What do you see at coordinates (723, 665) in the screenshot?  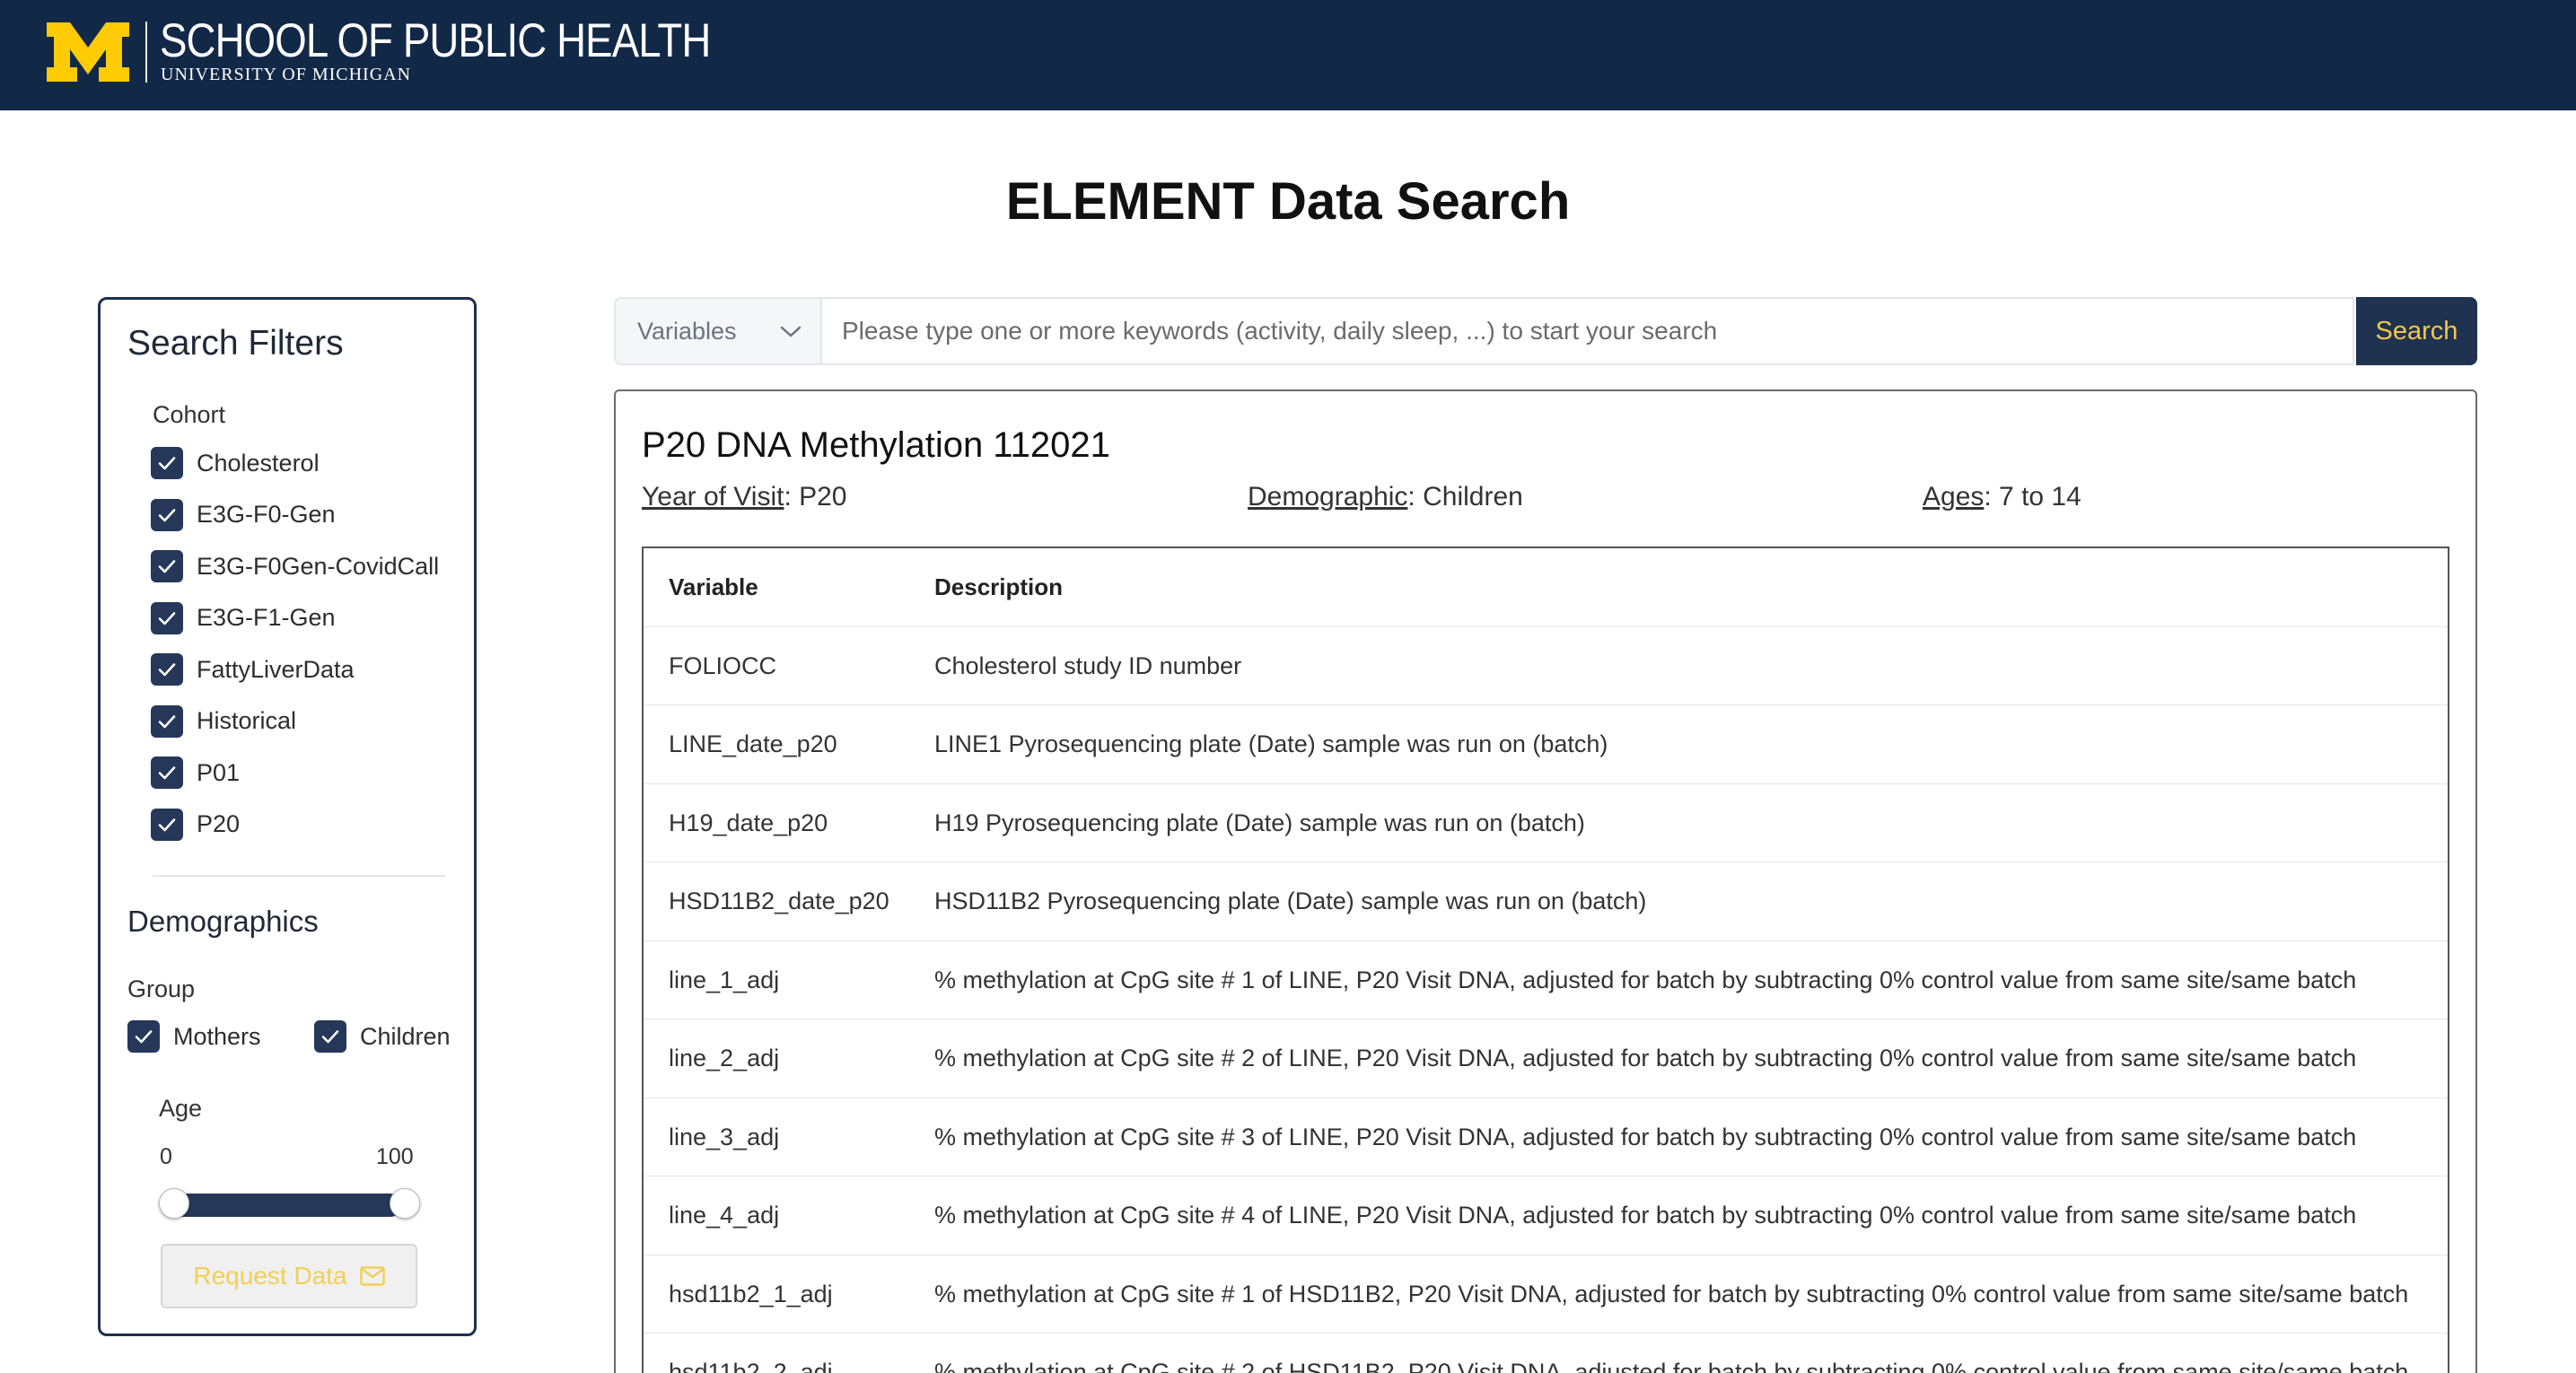 I see `variable-name: FOLIOCC` at bounding box center [723, 665].